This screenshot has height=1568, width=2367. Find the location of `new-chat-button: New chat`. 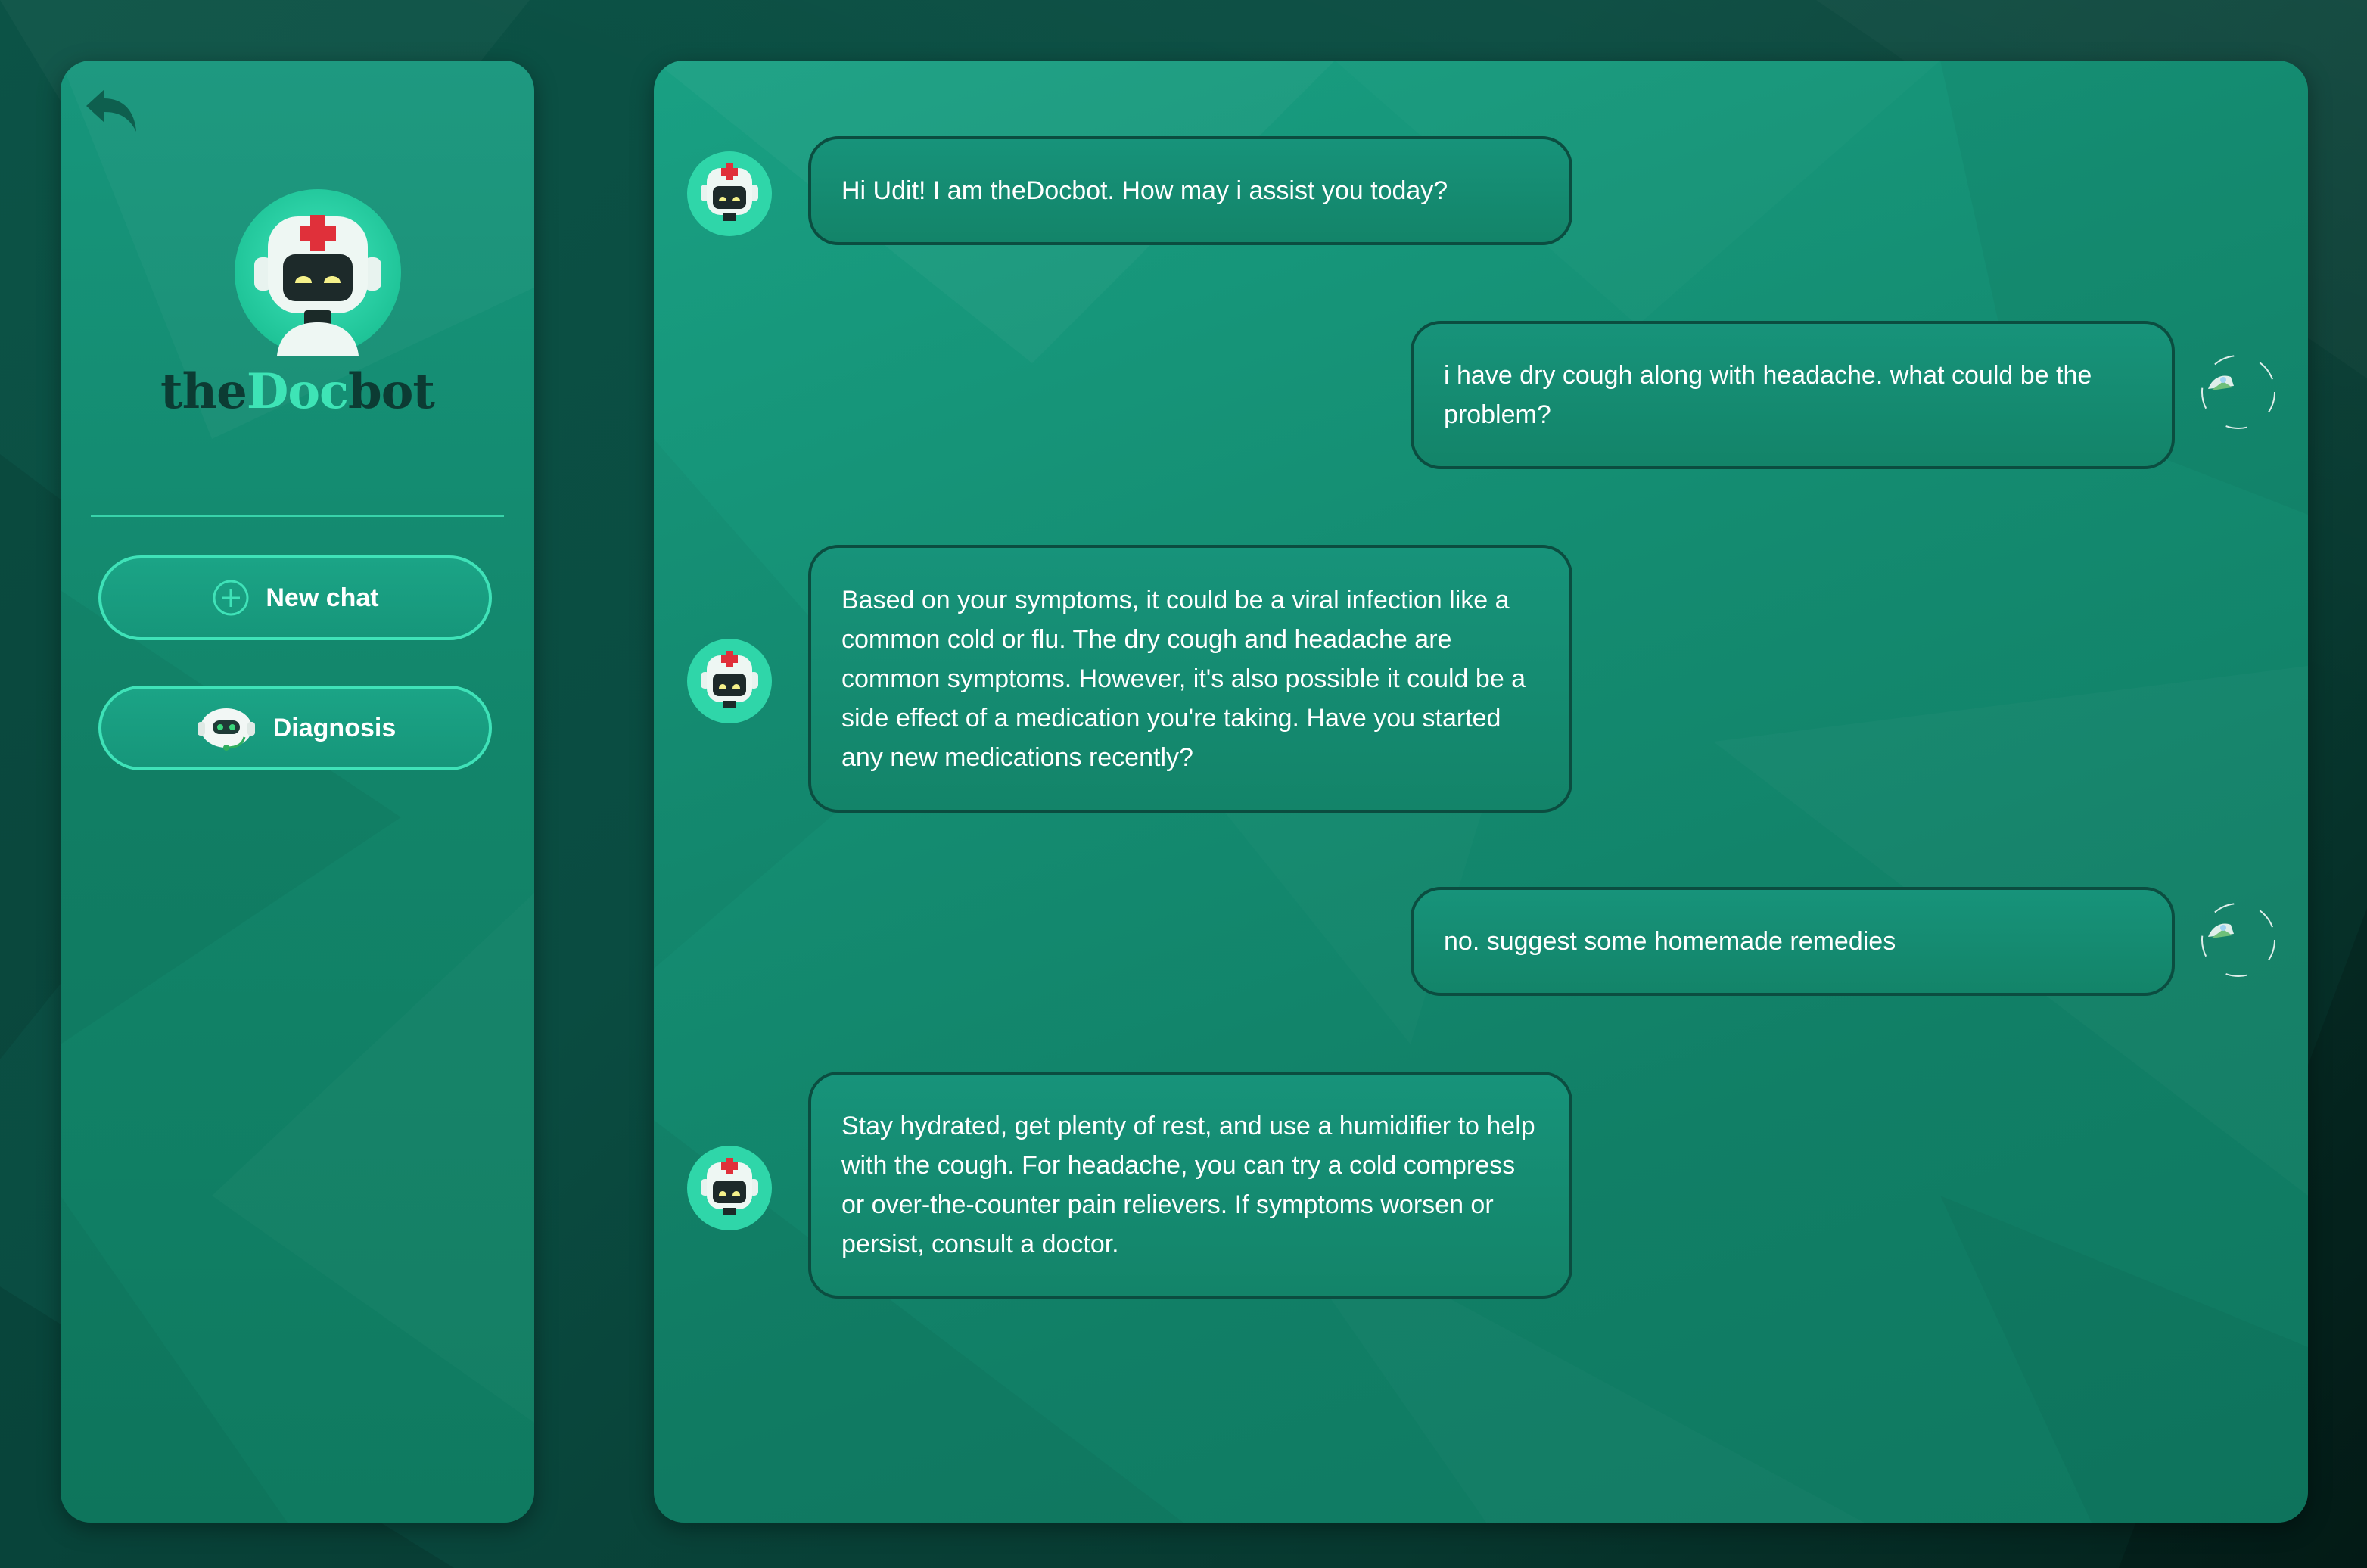

new-chat-button: New chat is located at coordinates (295, 597).